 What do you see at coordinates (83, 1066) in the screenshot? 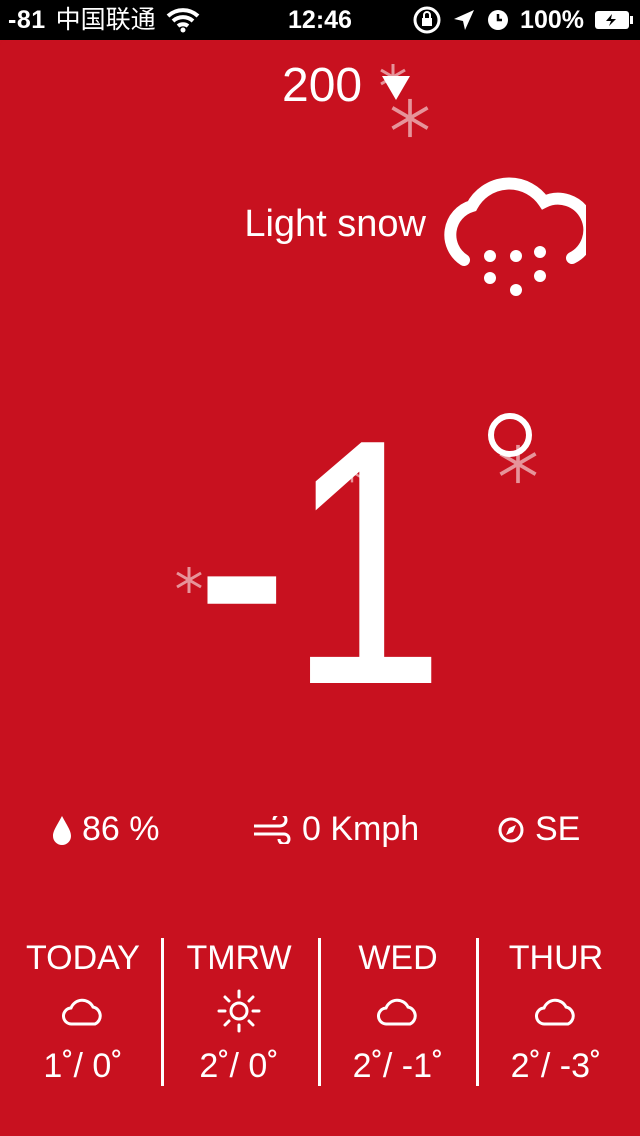
I see `forecast-temp: 1˚/ 0˚` at bounding box center [83, 1066].